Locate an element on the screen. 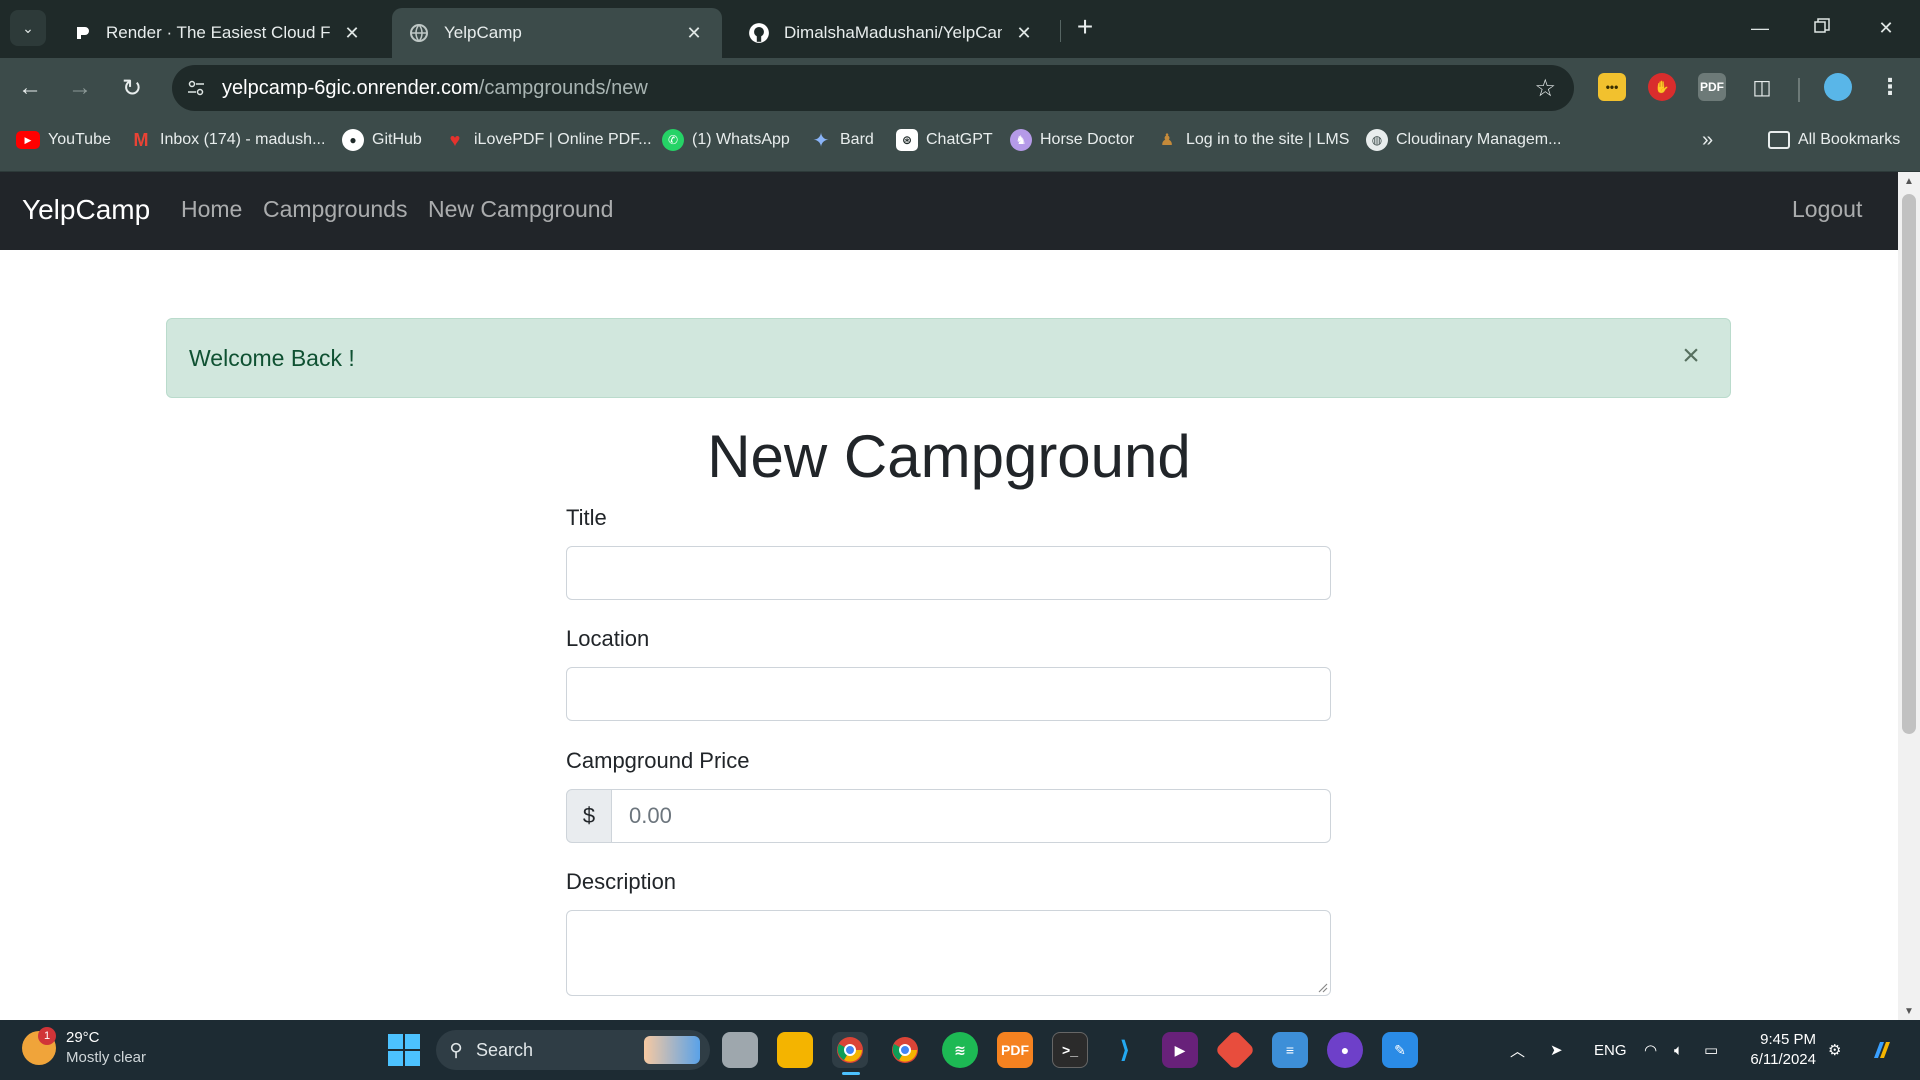  bookmark-whatsapp: ✆ (1) WhatsApp is located at coordinates (726, 140).